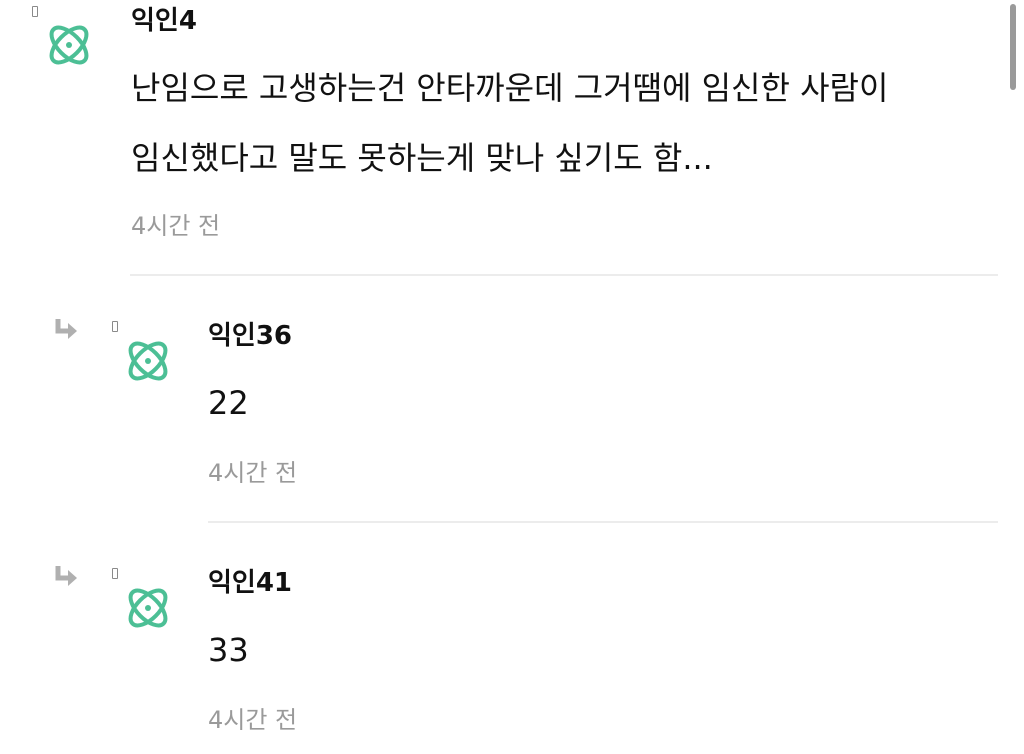 This screenshot has width=1024, height=754. Describe the element at coordinates (510, 88) in the screenshot. I see `comment-text-line: 난임으로 고생하는건 안타까운데 그거땜에 임신한 사람이` at that location.